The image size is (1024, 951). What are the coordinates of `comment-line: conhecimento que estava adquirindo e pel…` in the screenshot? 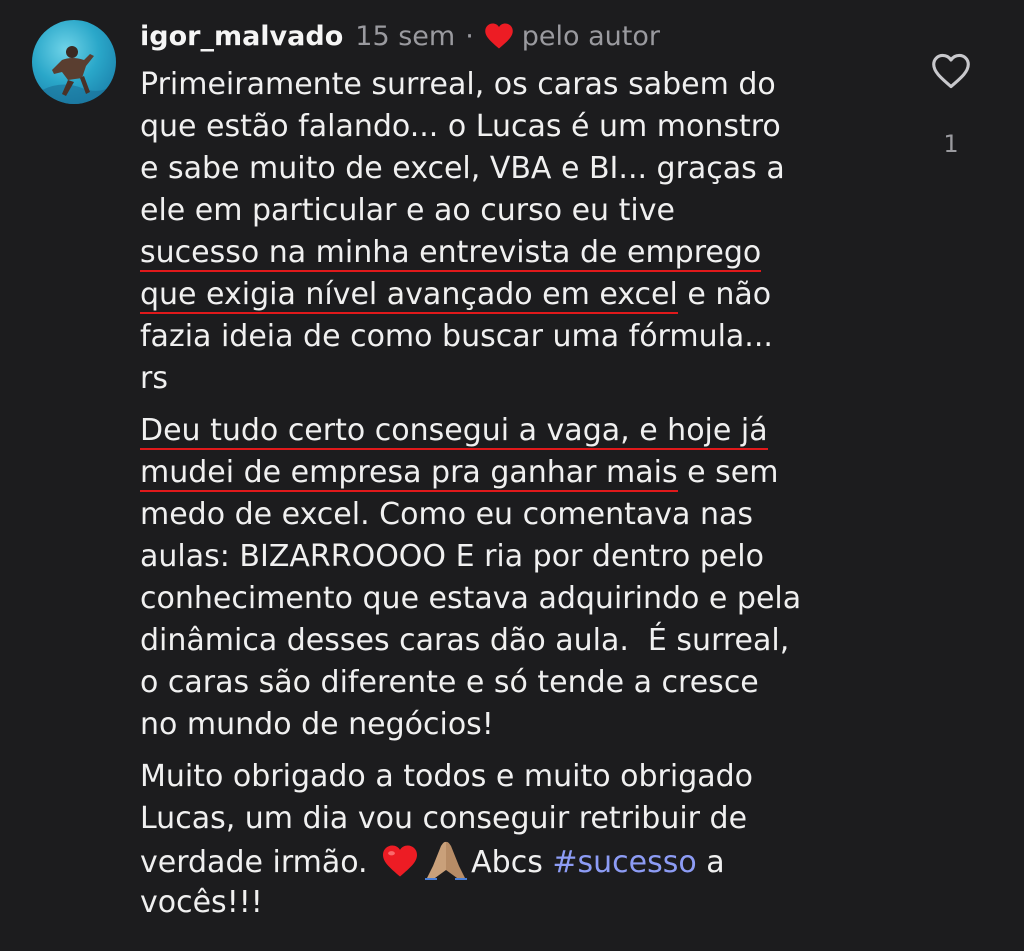 It's located at (471, 598).